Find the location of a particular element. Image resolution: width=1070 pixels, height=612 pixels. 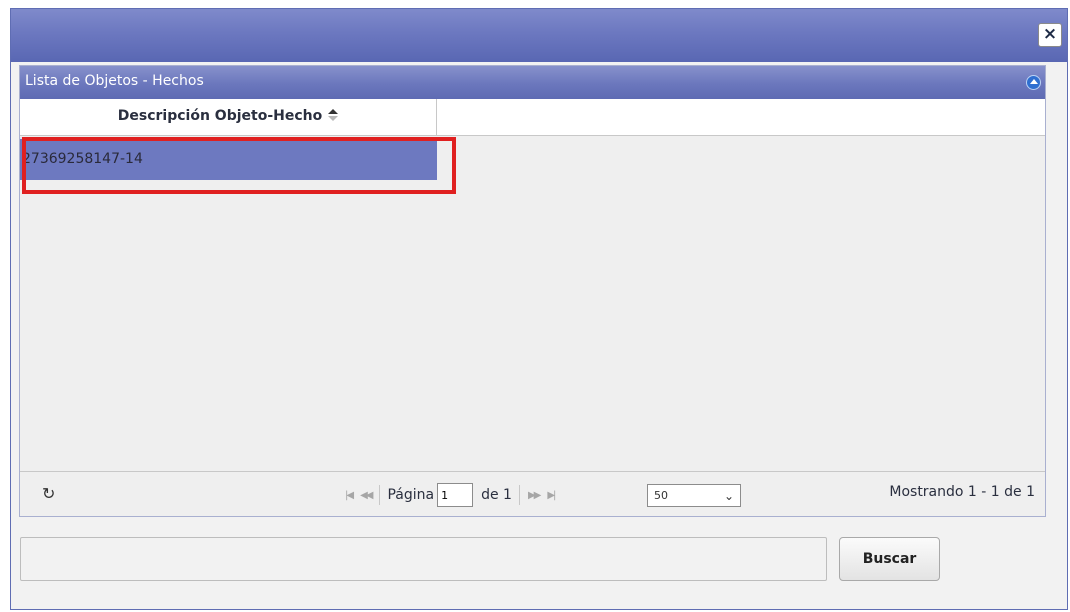

close-icon: × is located at coordinates (1050, 34).